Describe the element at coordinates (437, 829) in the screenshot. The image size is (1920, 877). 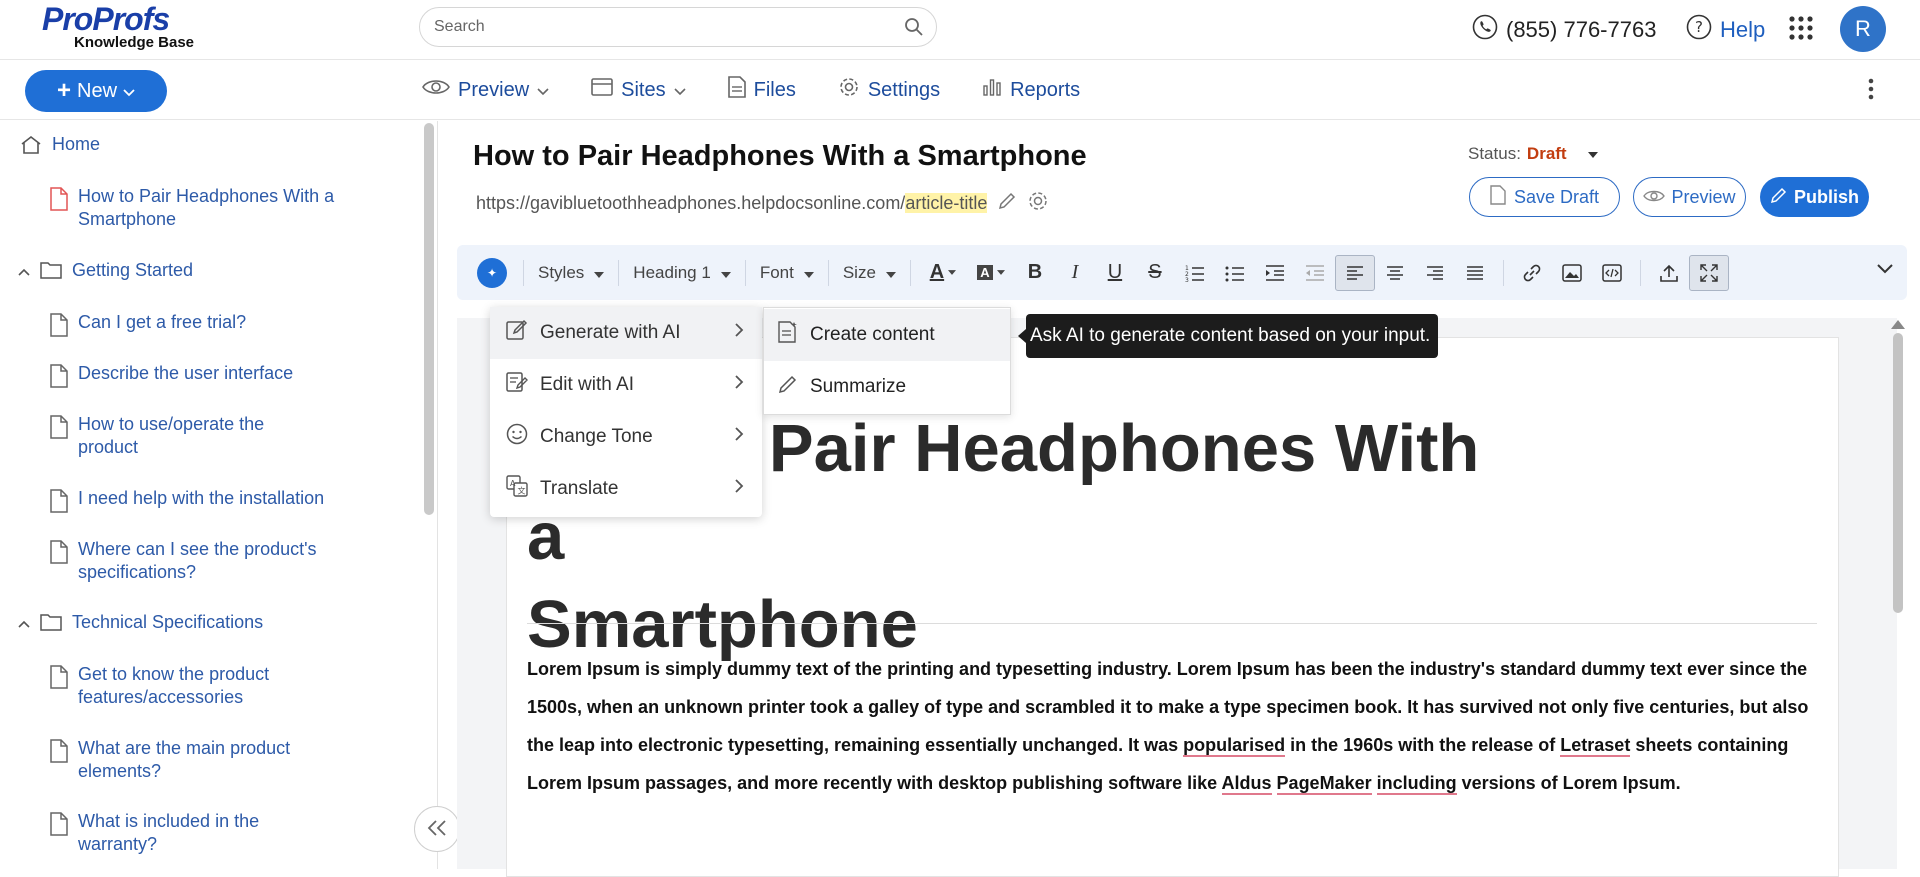
I see `collapse-sidebar-button` at that location.